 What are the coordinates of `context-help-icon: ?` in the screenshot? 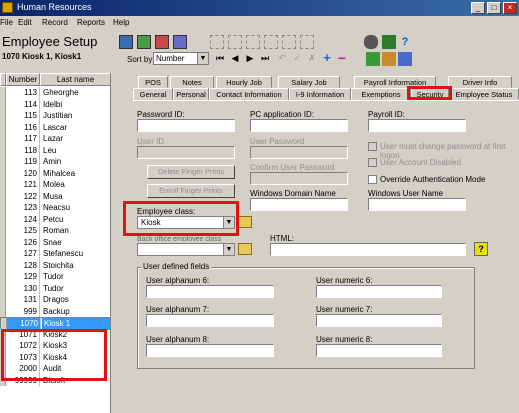 It's located at (405, 42).